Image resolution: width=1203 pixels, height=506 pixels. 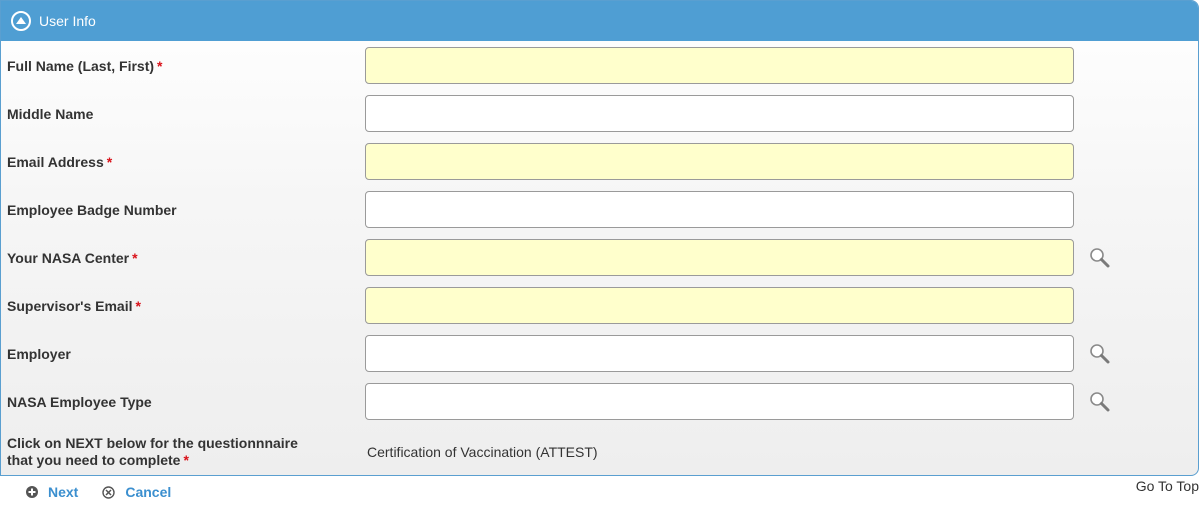 I want to click on email-label: Email Address *, so click(x=60, y=162).